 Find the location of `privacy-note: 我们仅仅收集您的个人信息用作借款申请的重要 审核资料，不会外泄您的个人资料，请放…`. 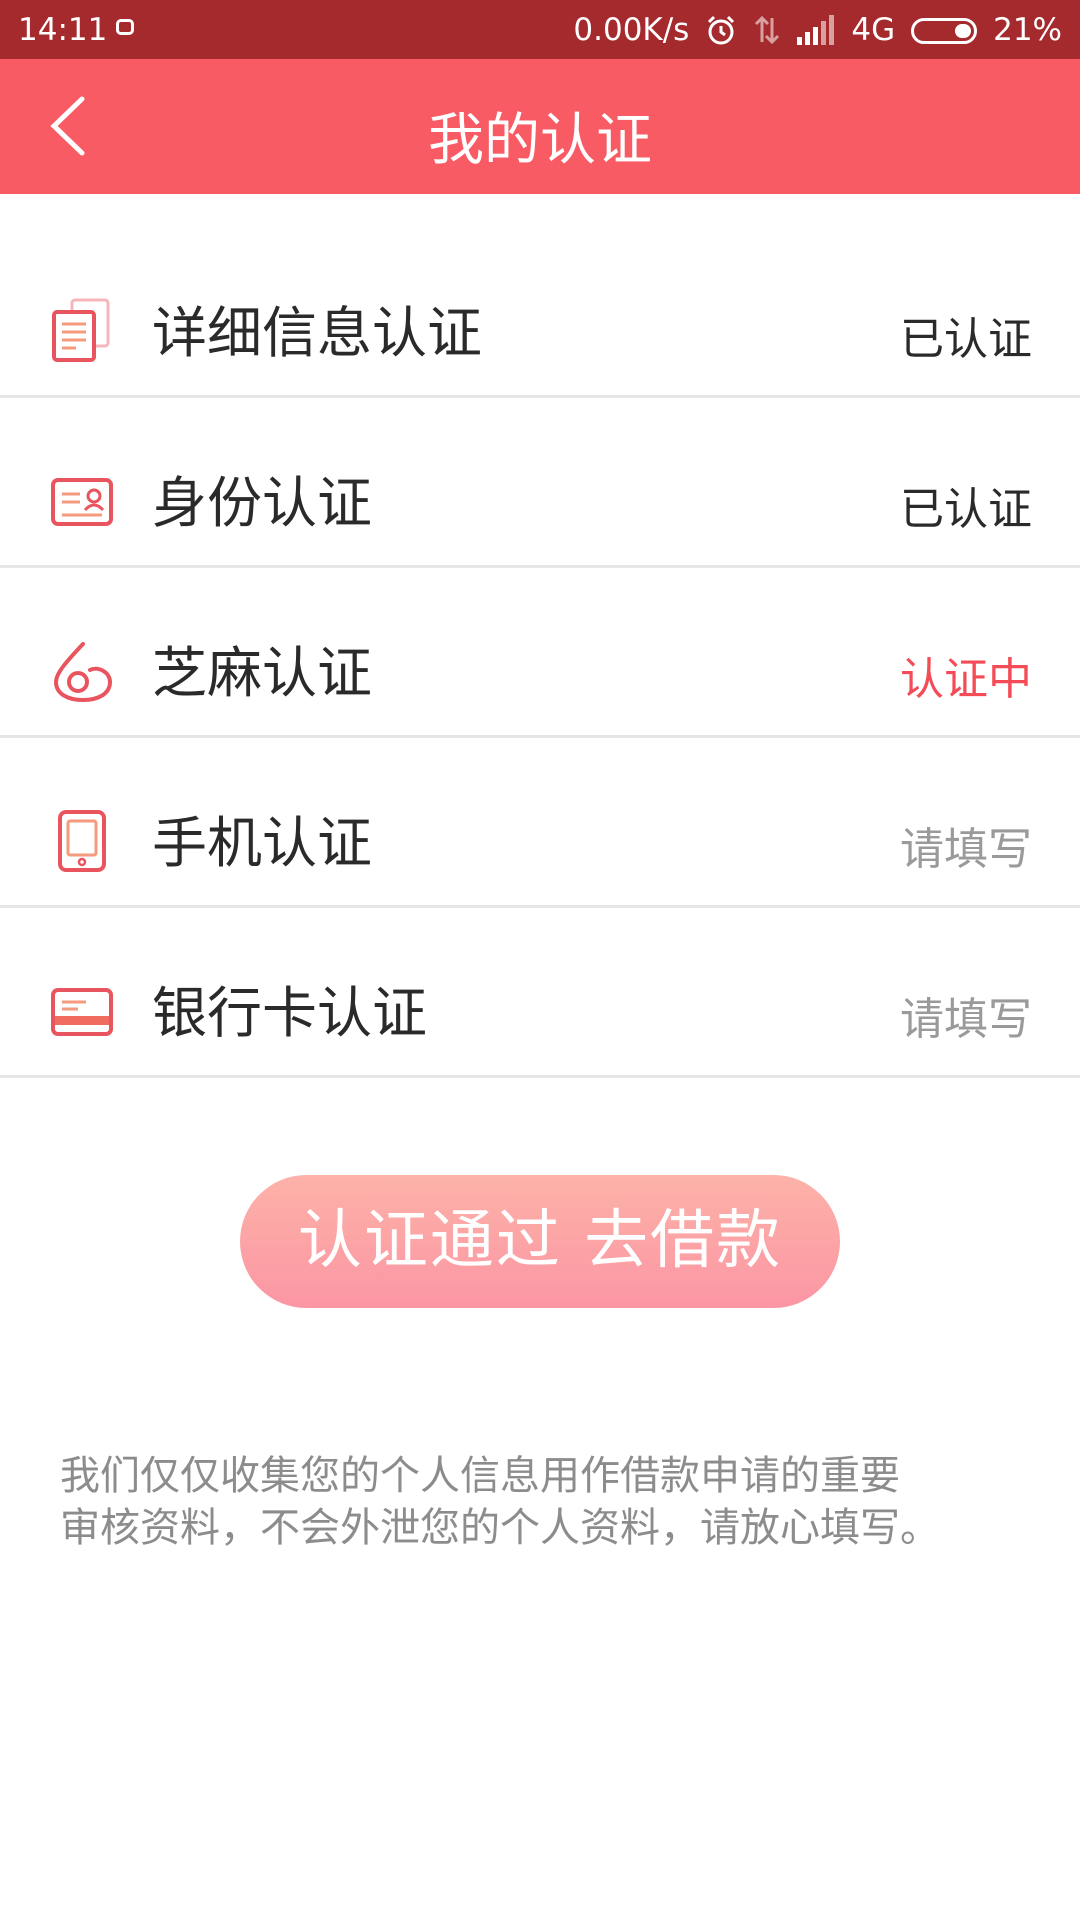

privacy-note: 我们仅仅收集您的个人信息用作借款申请的重要 审核资料，不会外泄您的个人资料，请放… is located at coordinates (540, 1502).